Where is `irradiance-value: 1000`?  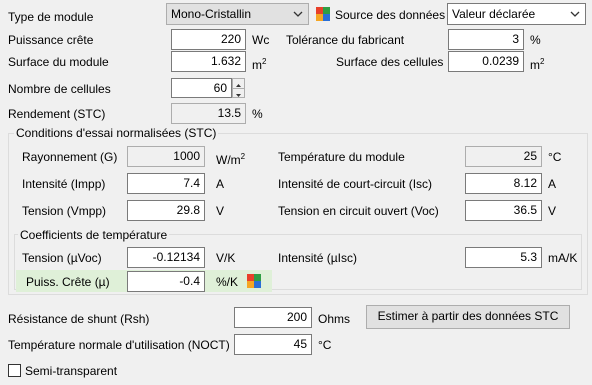 irradiance-value: 1000 is located at coordinates (166, 156).